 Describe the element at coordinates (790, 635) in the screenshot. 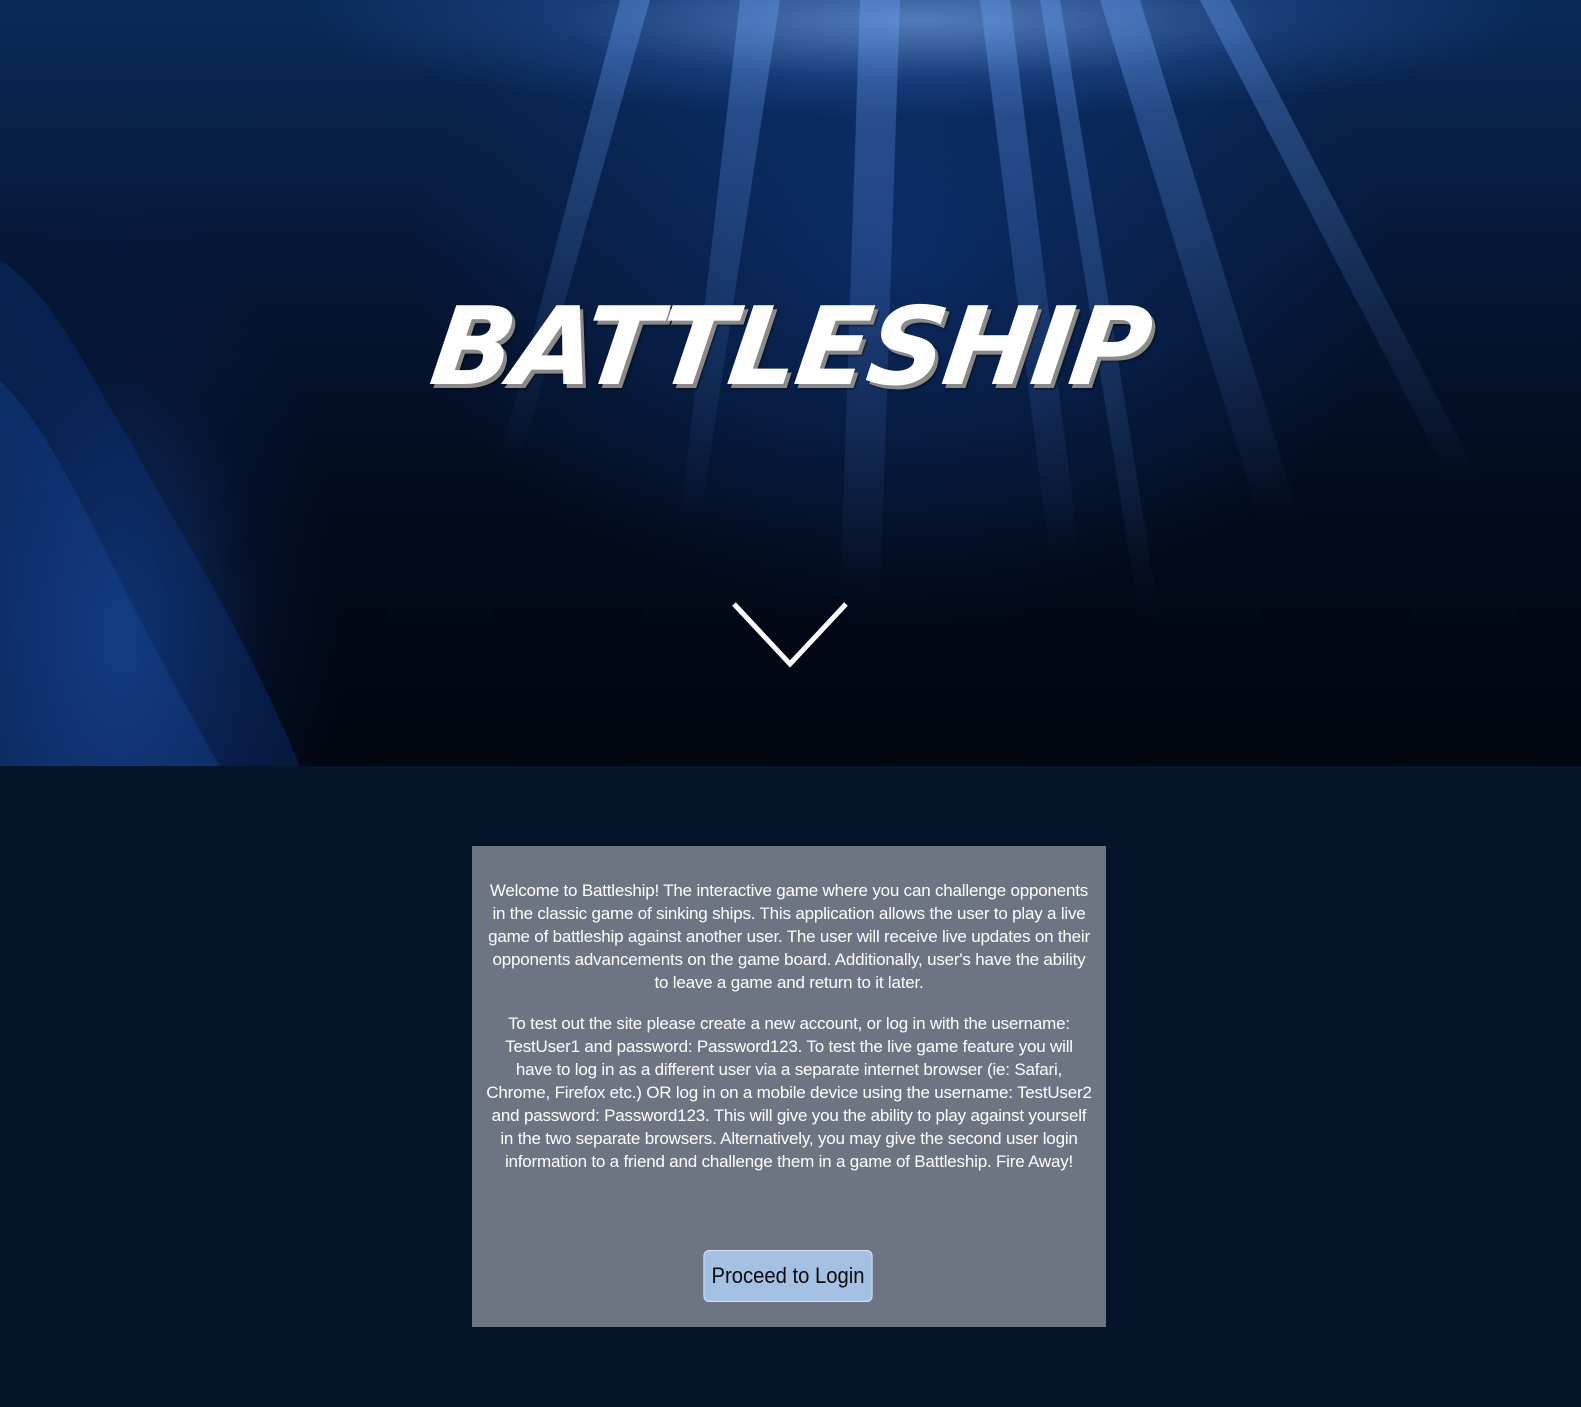

I see `chevron-down-icon` at that location.